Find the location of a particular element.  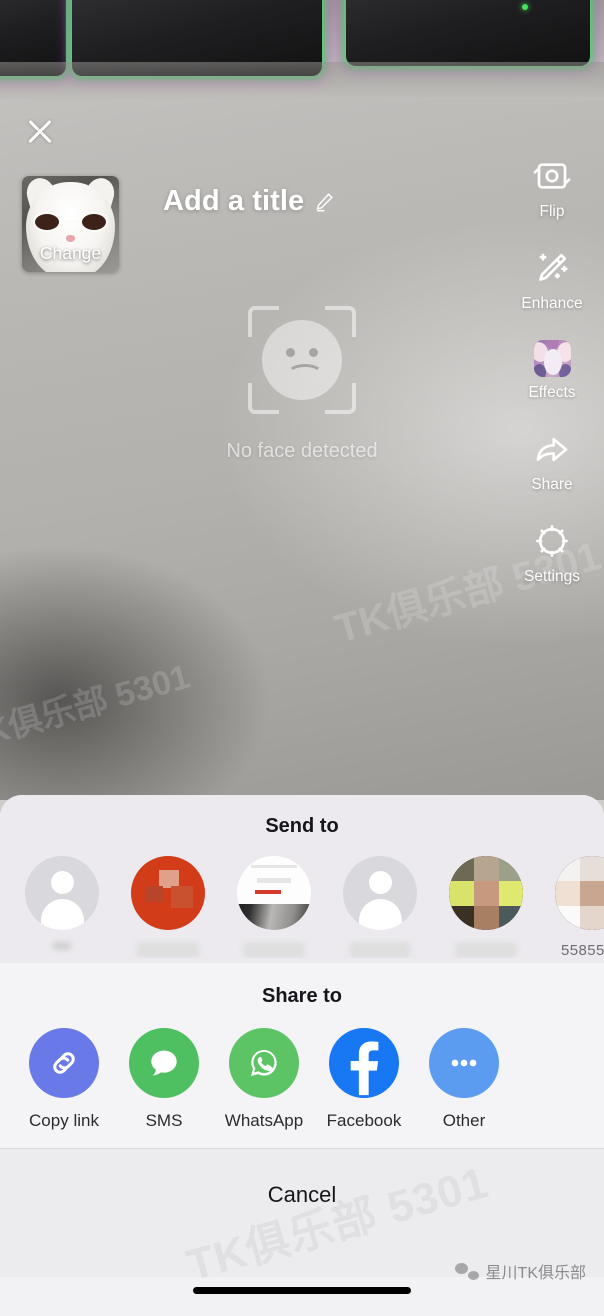

send-to-section: Send to 55855 is located at coordinates (302, 879).